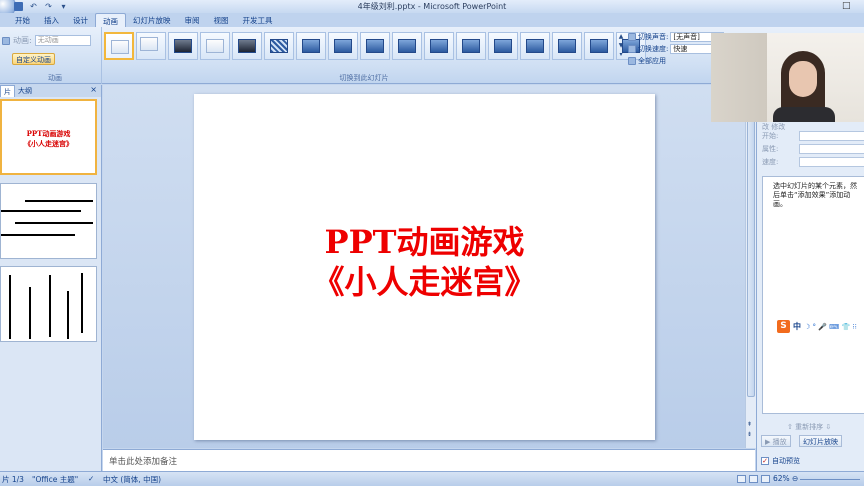 The image size is (864, 486). I want to click on apply-to-all-button: 全部应用, so click(652, 61).